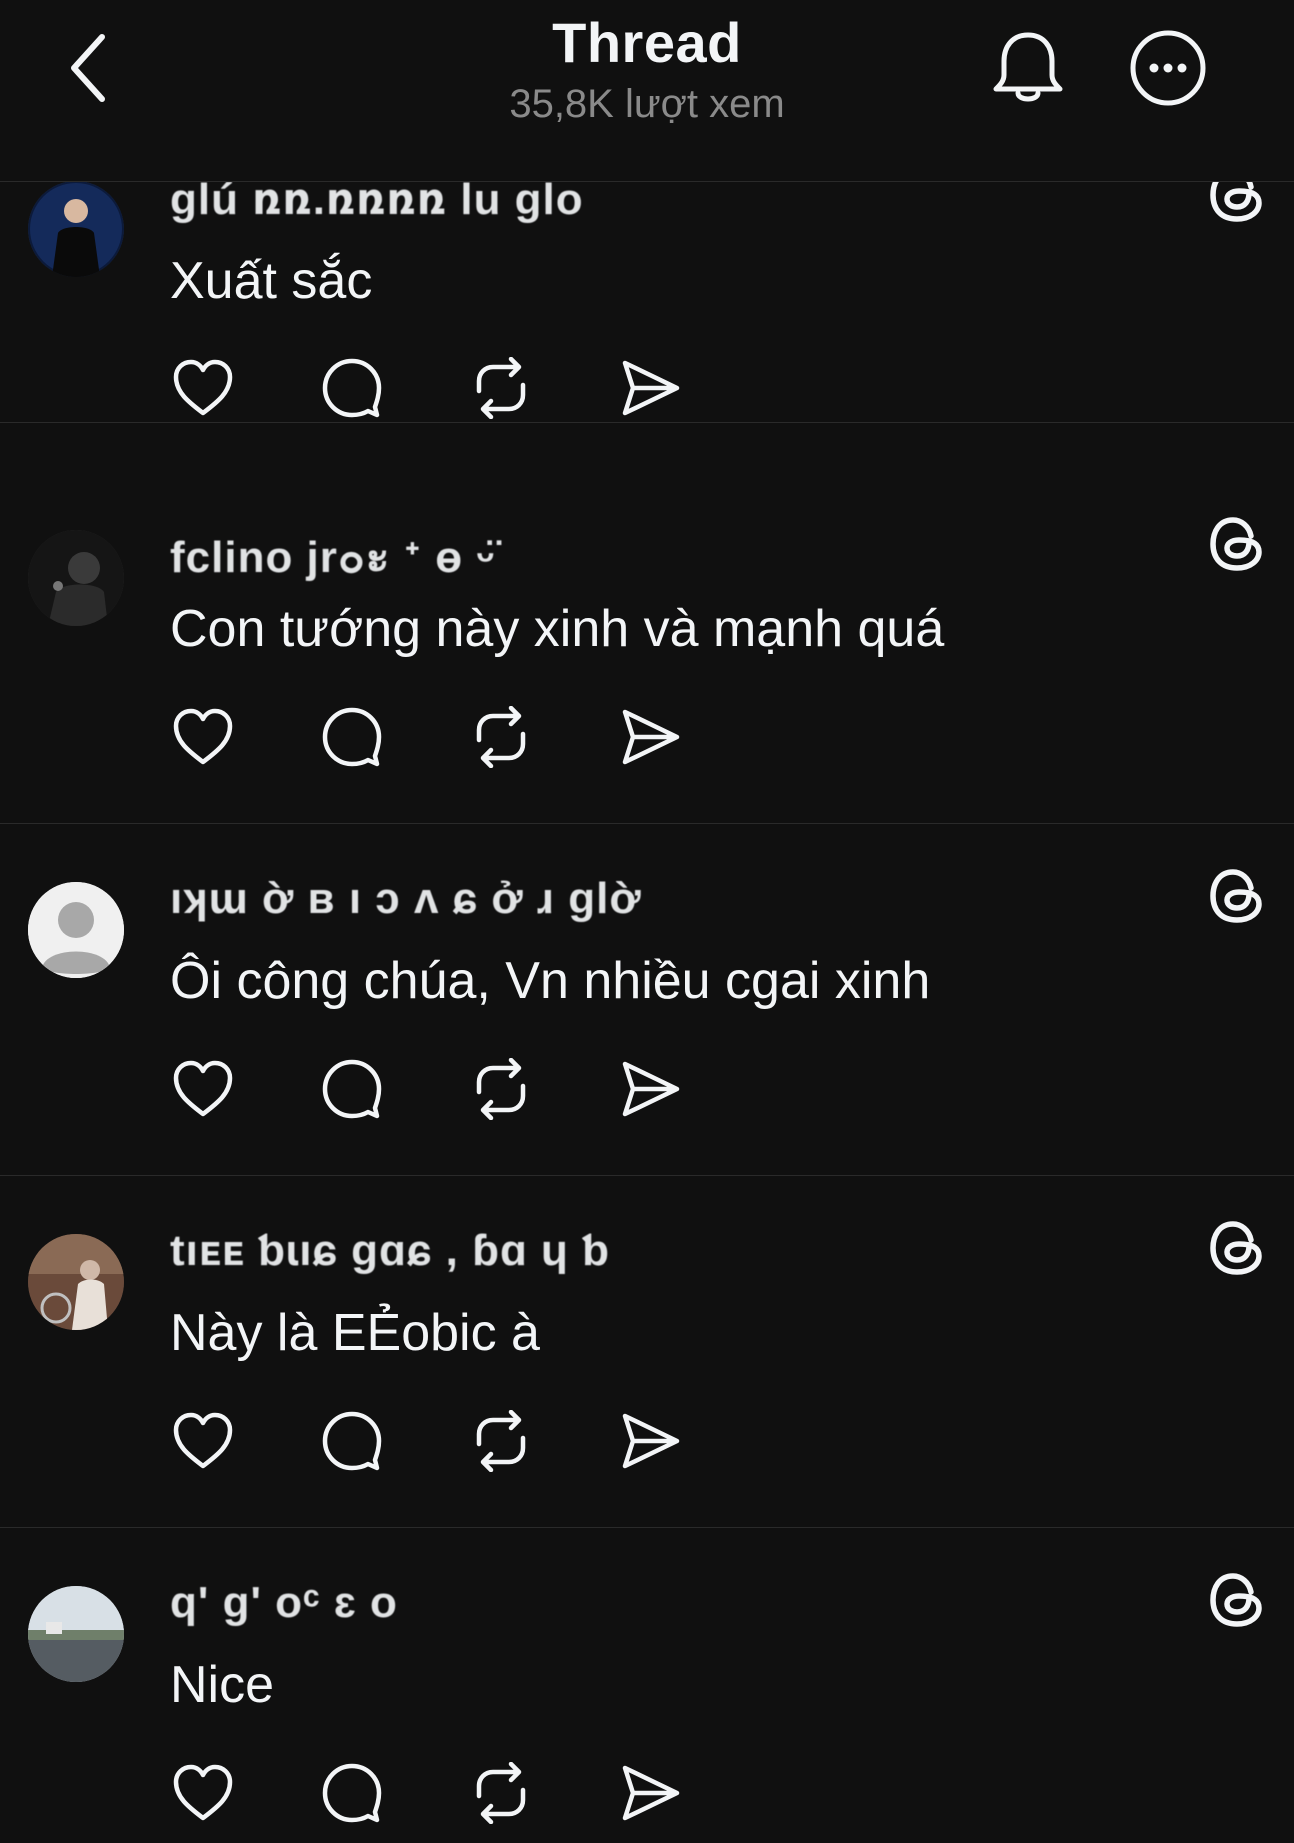  I want to click on more-options-button, so click(1168, 68).